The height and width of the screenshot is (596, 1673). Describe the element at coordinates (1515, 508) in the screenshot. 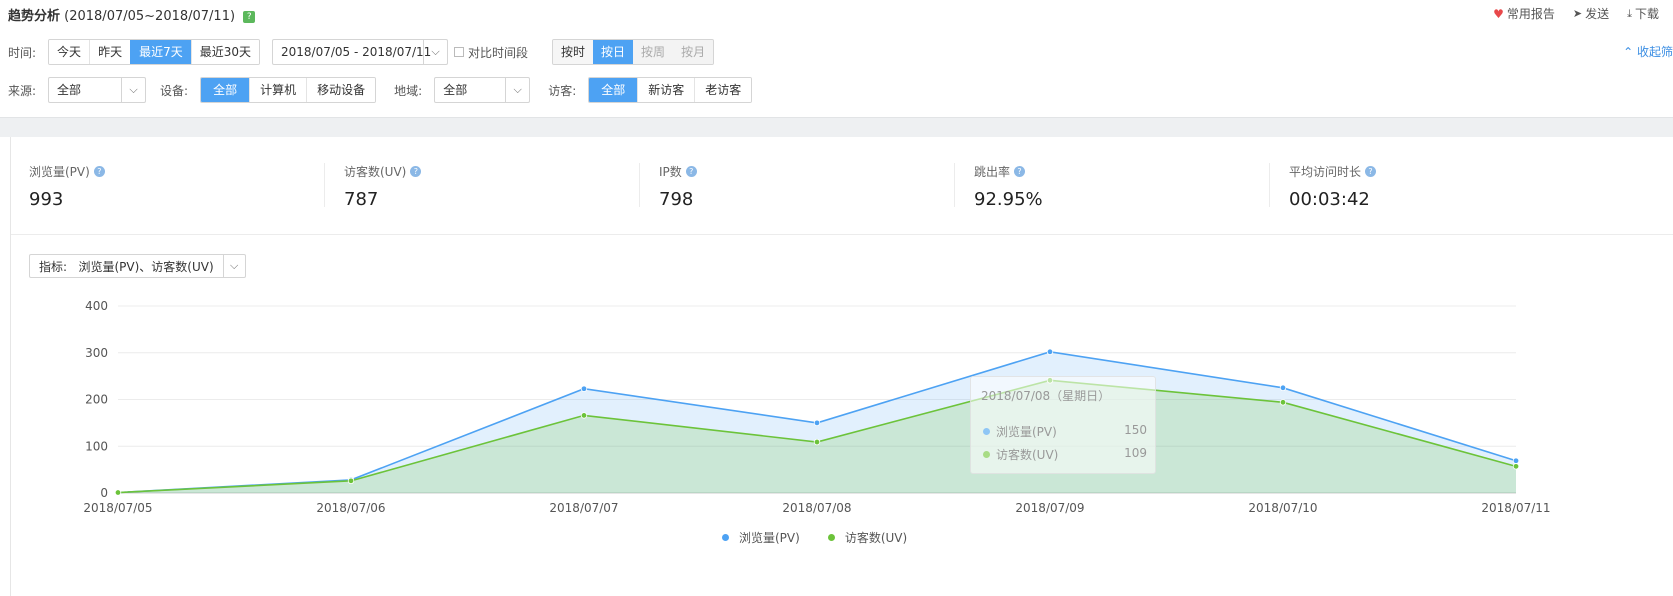

I see `x-tick-label: 2018/07/11` at that location.